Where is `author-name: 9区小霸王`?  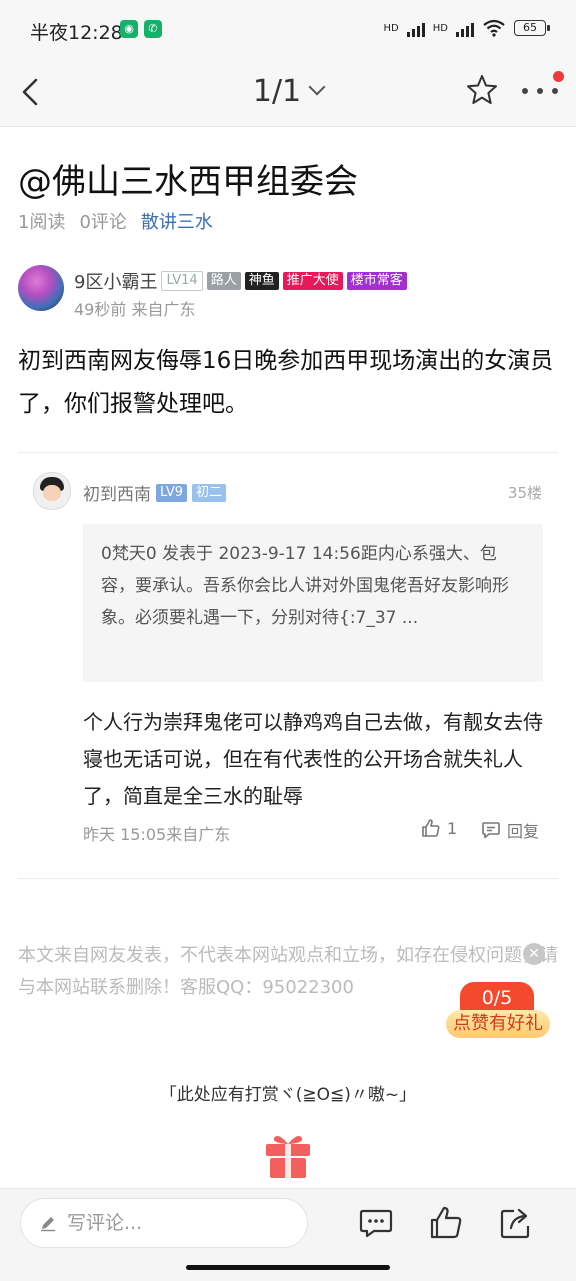
author-name: 9区小霸王 is located at coordinates (115, 281).